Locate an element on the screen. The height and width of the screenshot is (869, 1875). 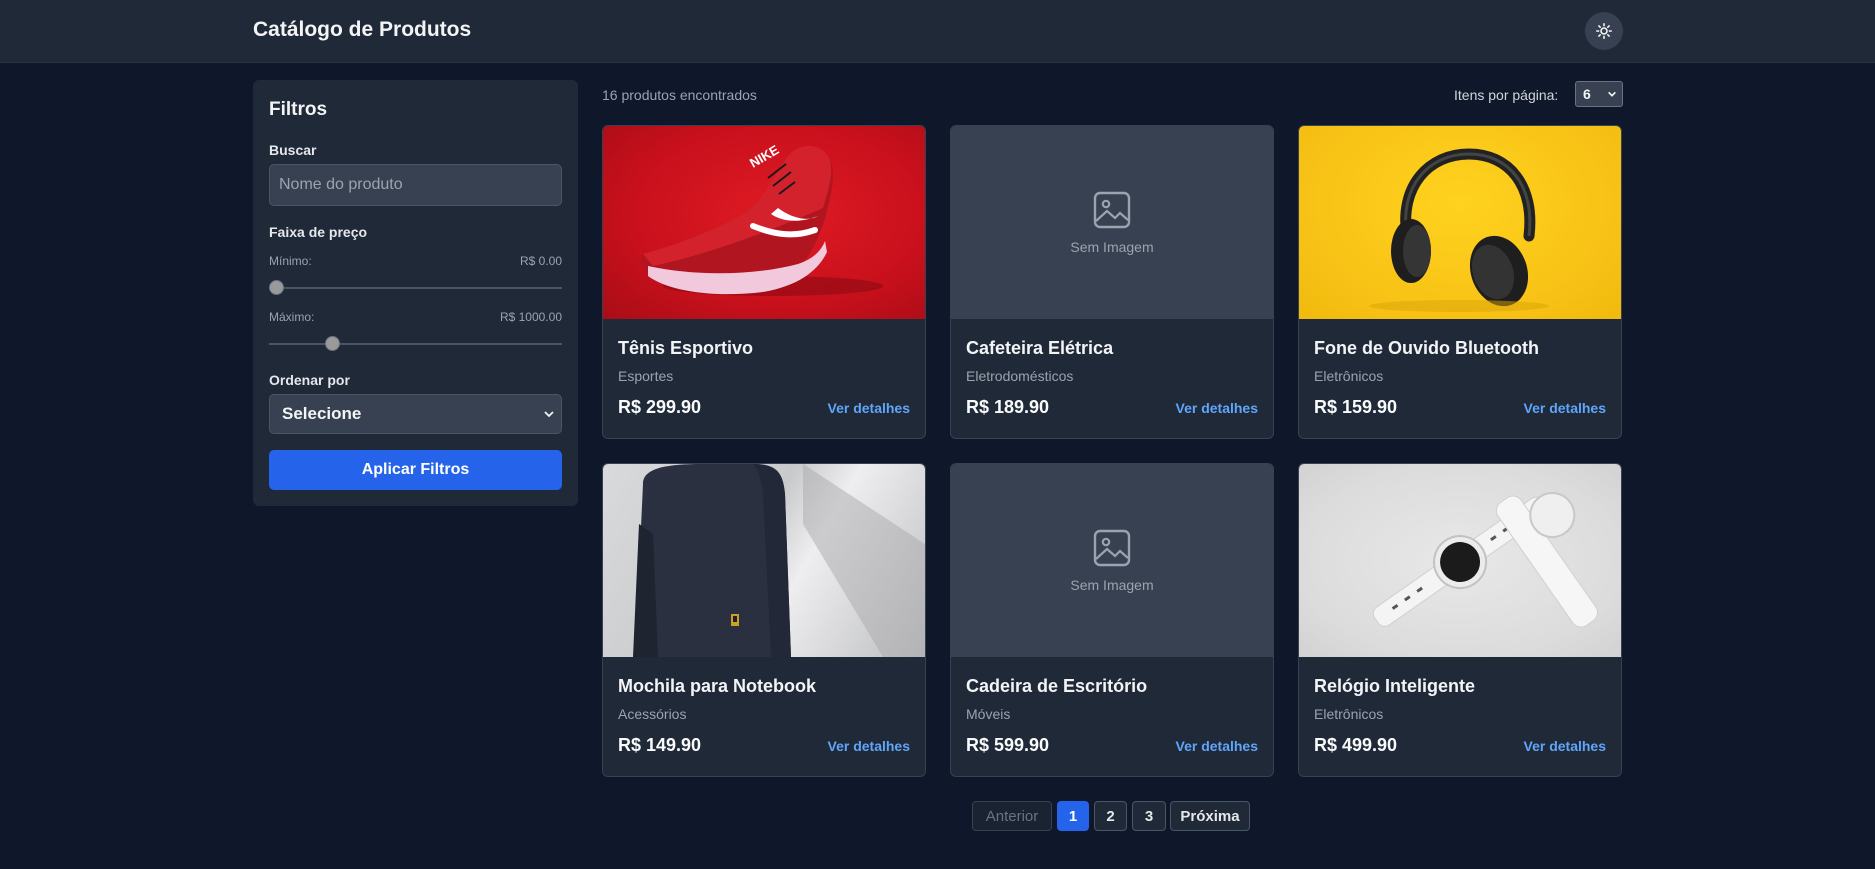
max-price-slider is located at coordinates (415, 343).